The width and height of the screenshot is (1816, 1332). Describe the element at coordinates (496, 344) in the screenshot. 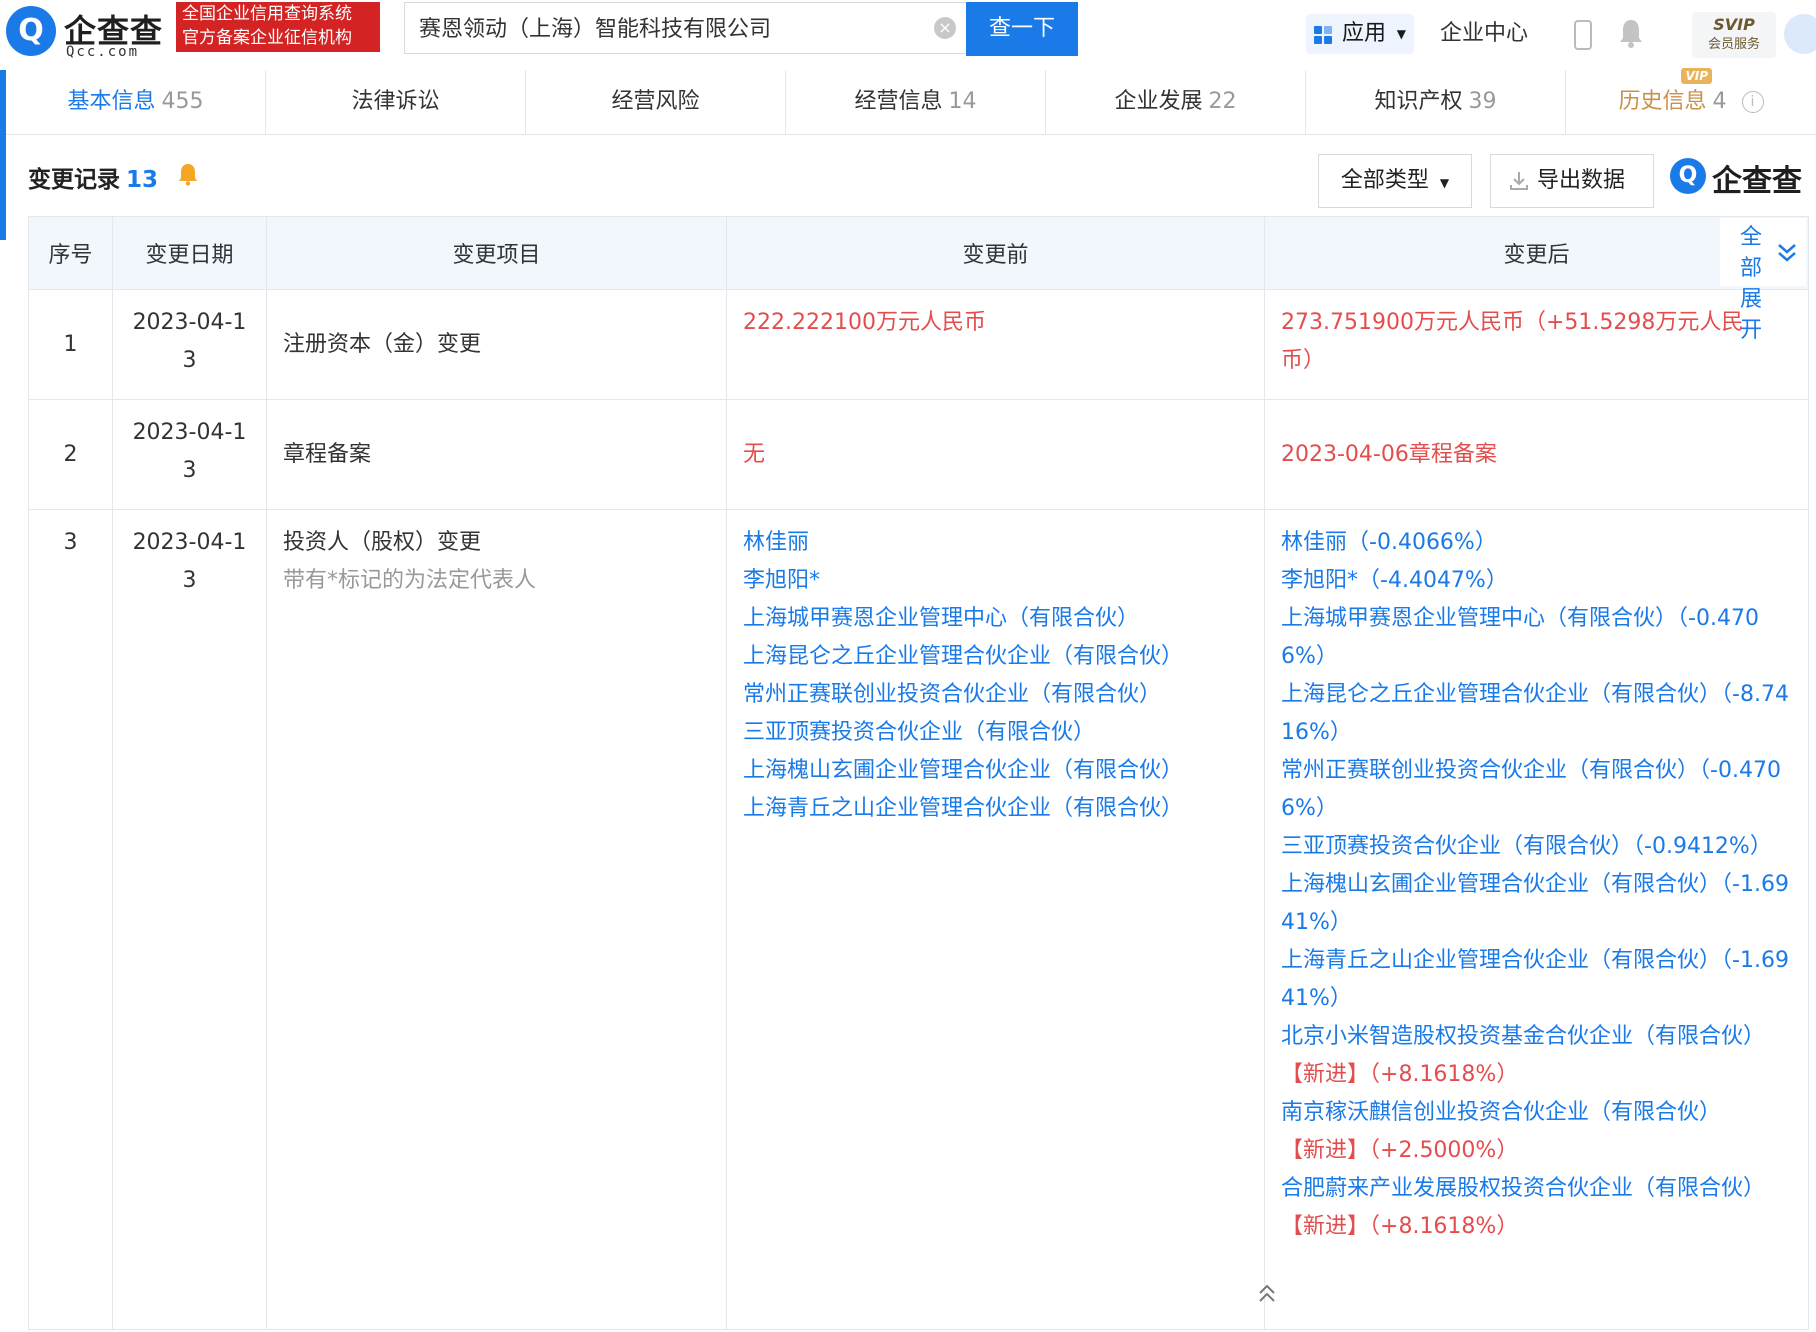

I see `row-item: 注册资本（金）变更` at that location.